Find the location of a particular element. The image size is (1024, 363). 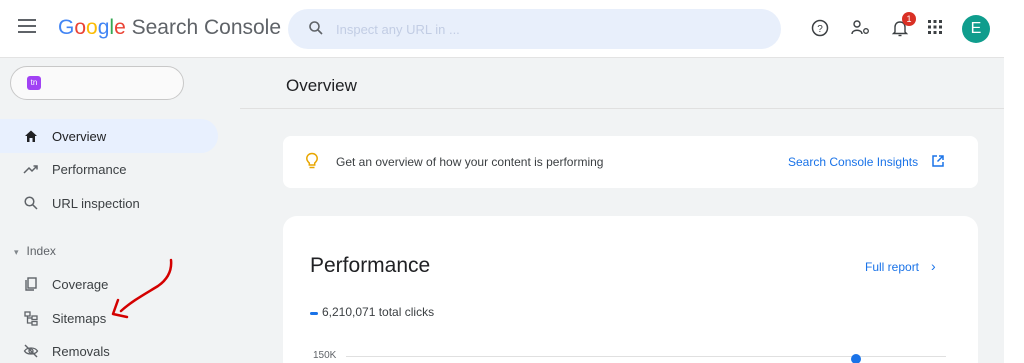

notifications-button: 1 is located at coordinates (903, 25).